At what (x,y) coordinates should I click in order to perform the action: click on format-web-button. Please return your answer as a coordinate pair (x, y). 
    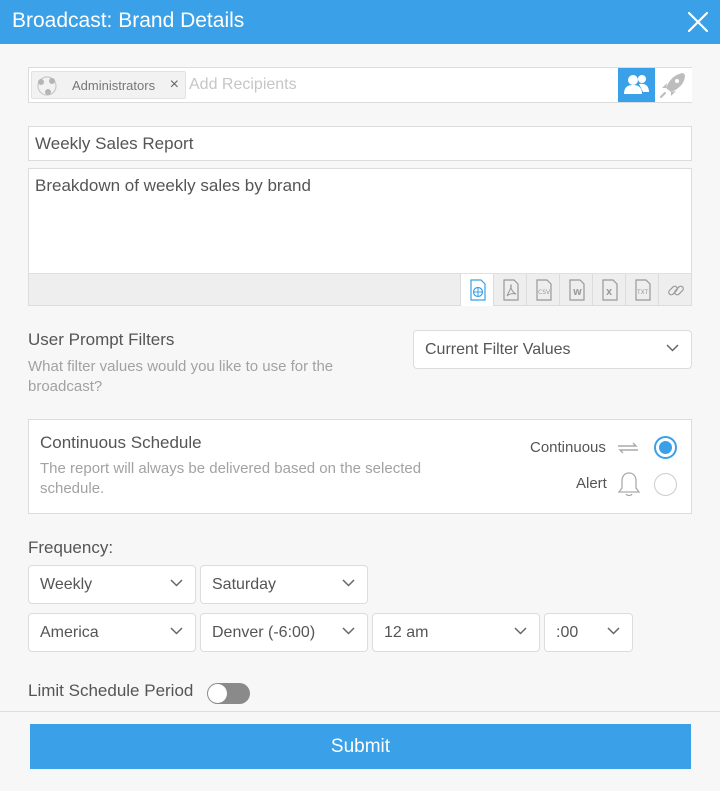
    Looking at the image, I should click on (476, 290).